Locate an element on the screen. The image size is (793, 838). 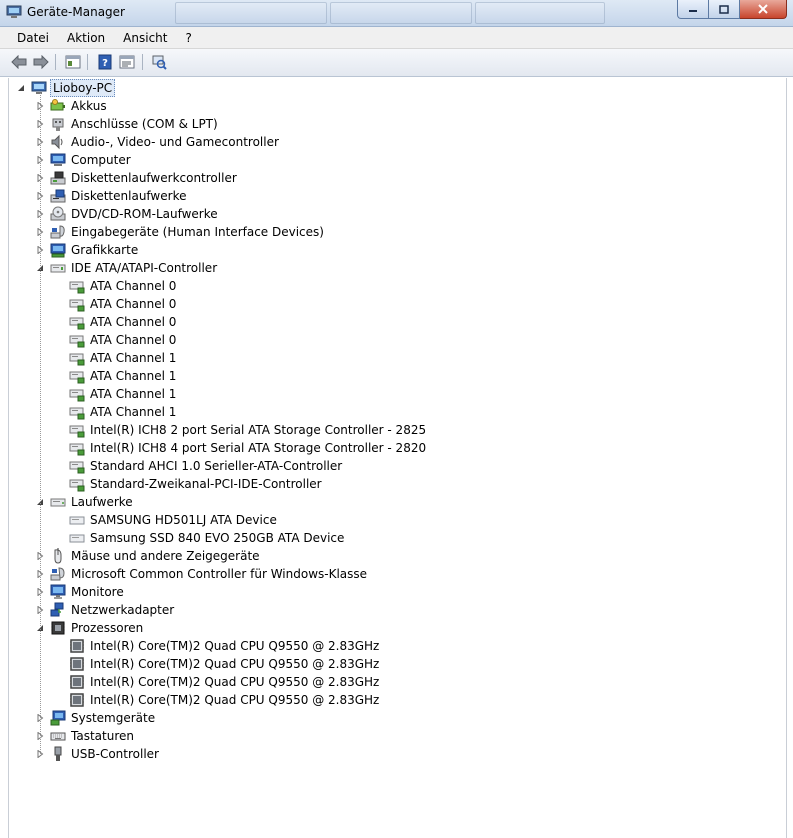
tree-category: Monitore is located at coordinates (88, 592).